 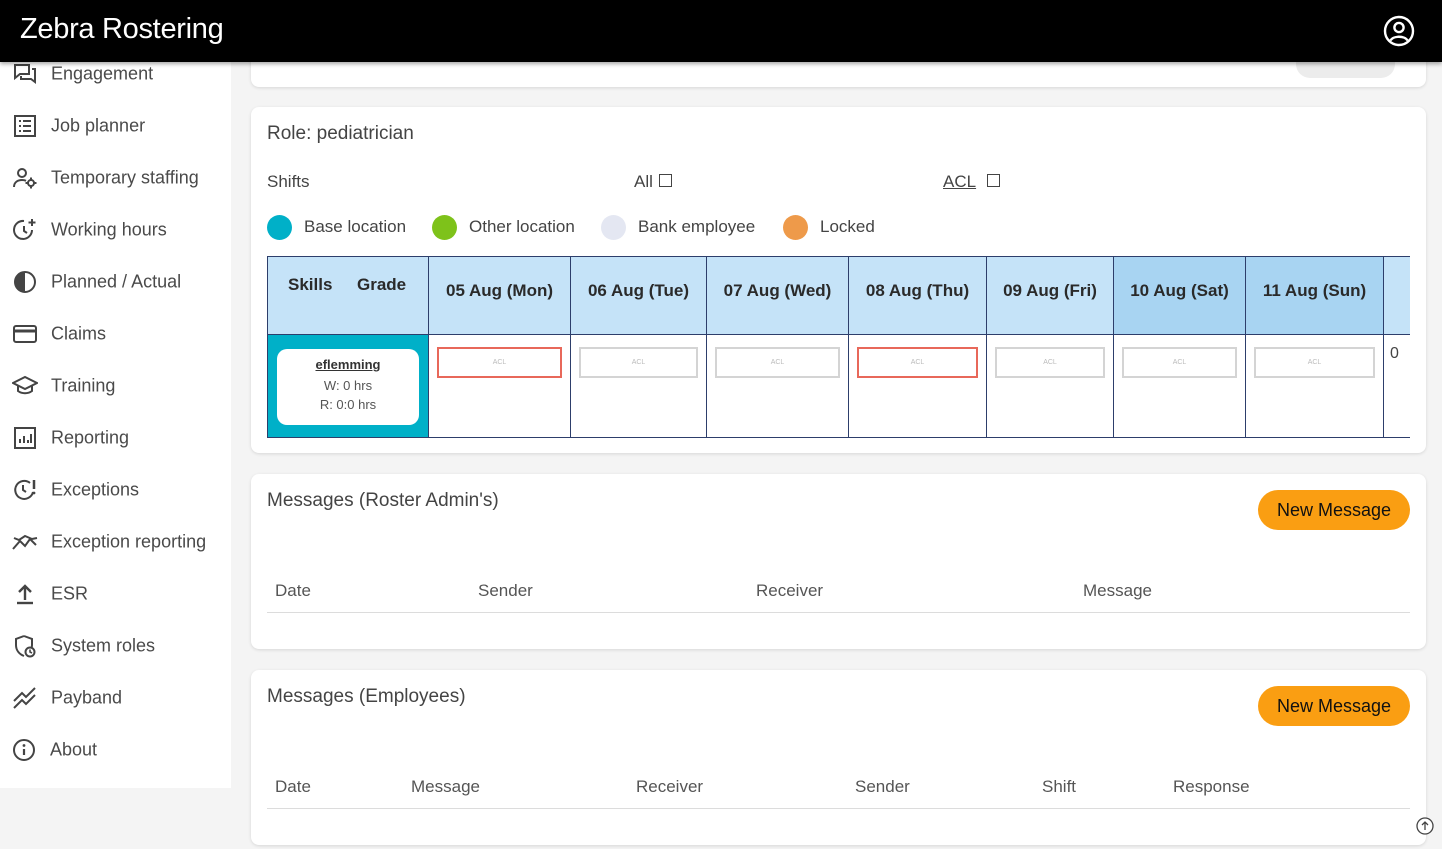 What do you see at coordinates (348, 364) in the screenshot?
I see `employee-name-link: eflemming` at bounding box center [348, 364].